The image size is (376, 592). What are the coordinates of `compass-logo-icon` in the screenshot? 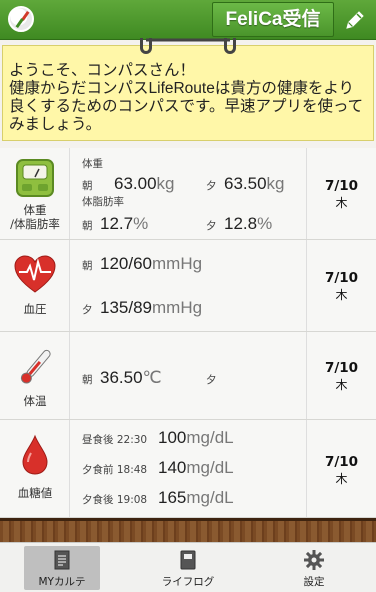 It's located at (21, 19).